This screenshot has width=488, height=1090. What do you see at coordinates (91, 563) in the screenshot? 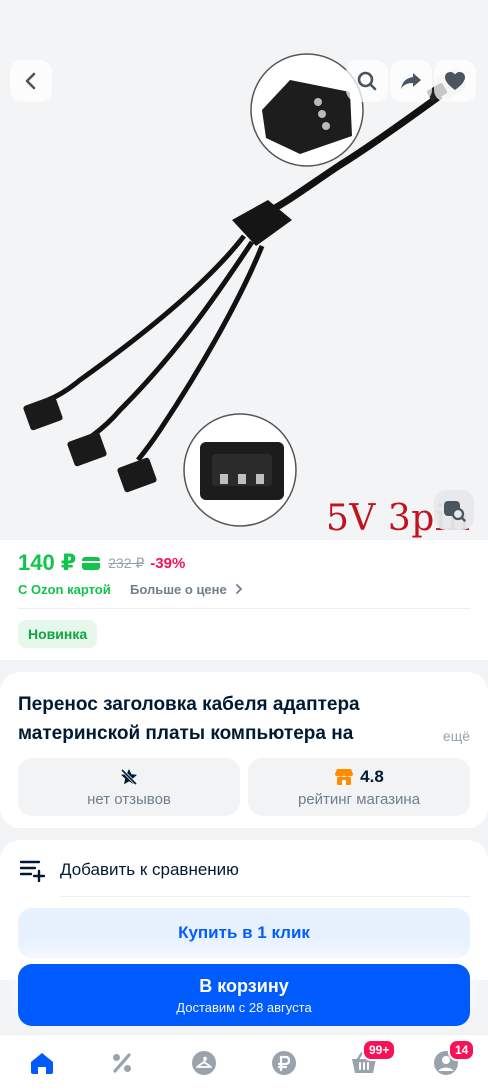
I see `ozon-card-icon` at bounding box center [91, 563].